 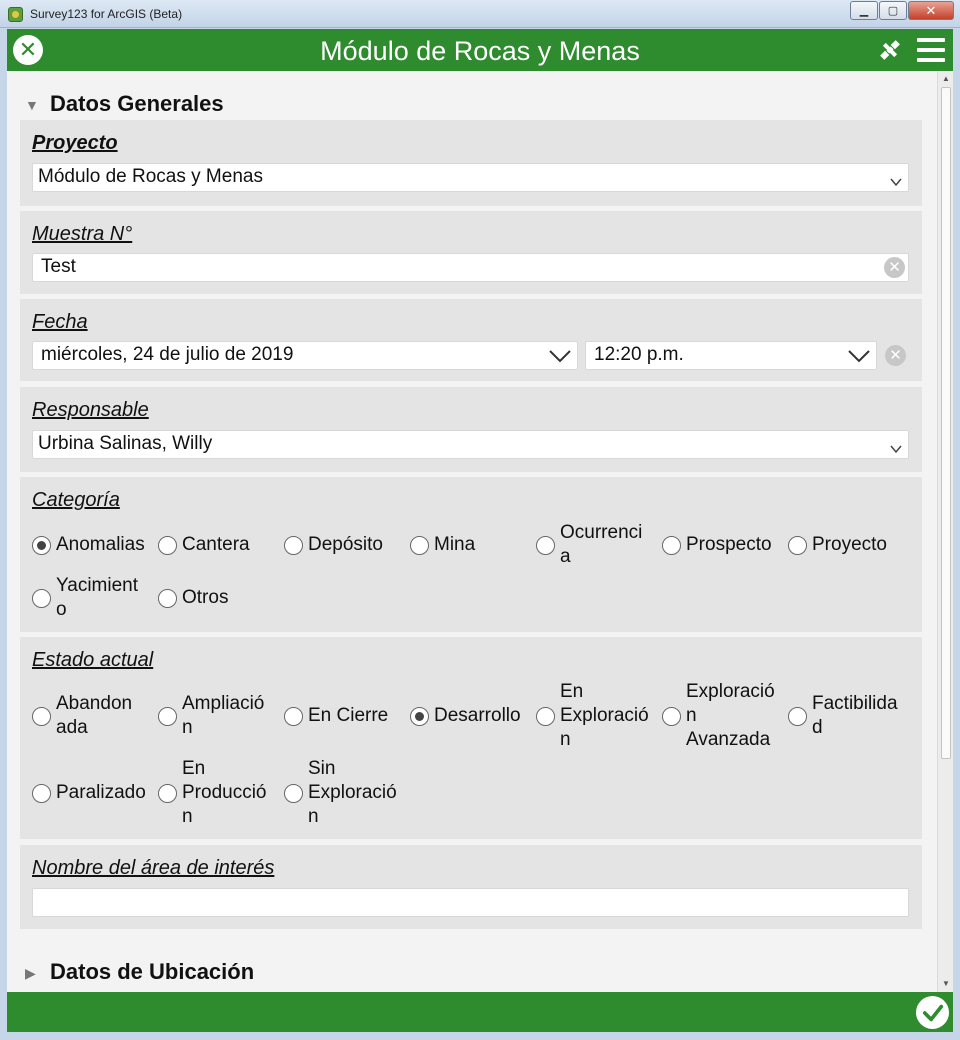 What do you see at coordinates (345, 544) in the screenshot?
I see `radio-label: Depósito` at bounding box center [345, 544].